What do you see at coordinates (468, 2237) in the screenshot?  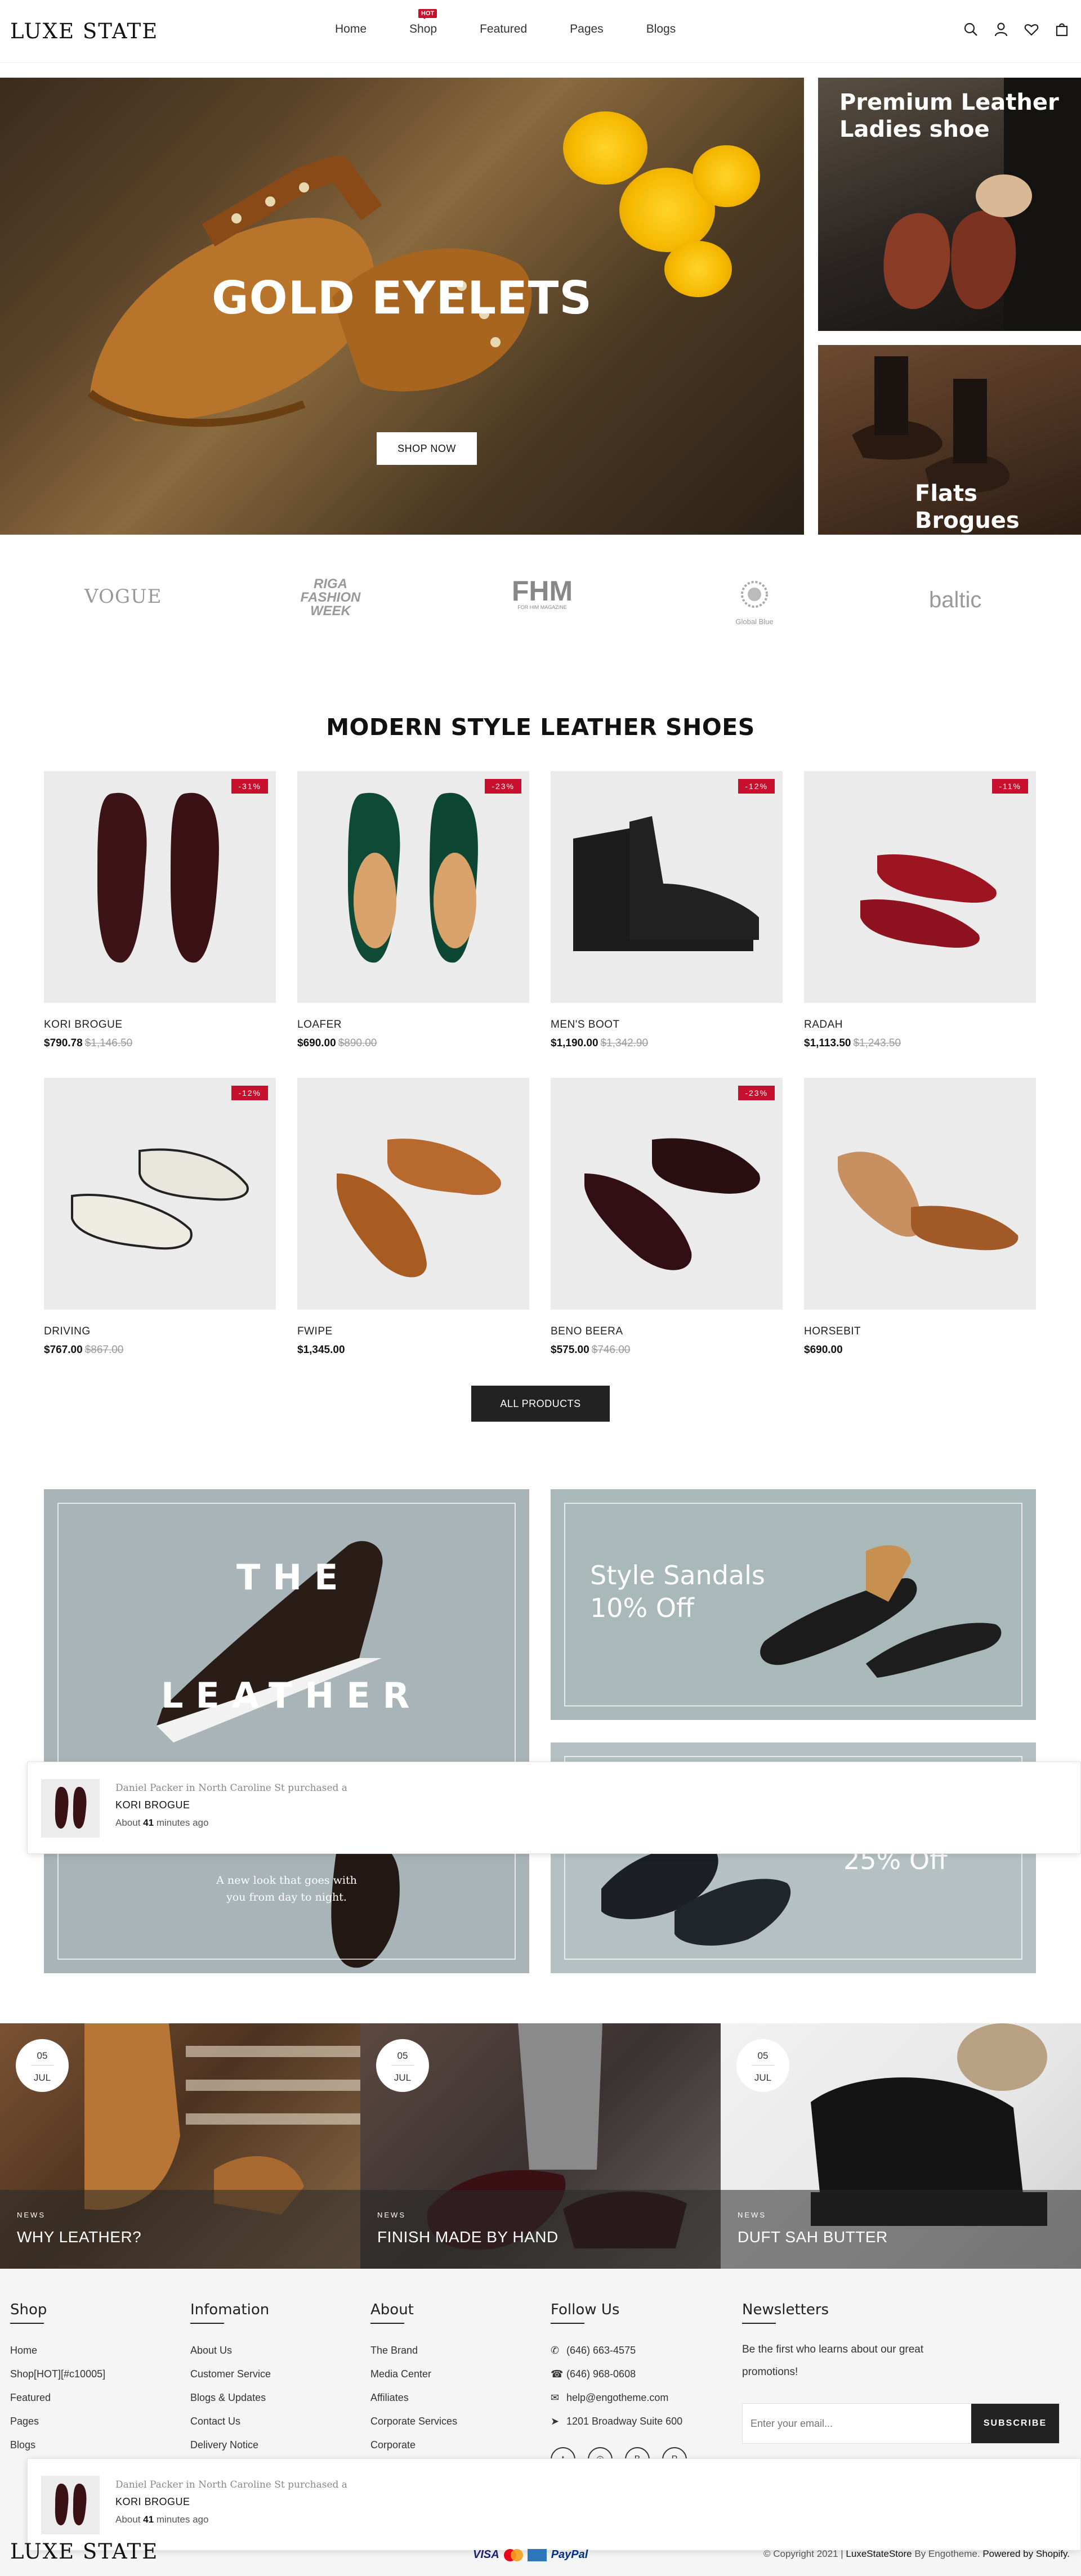 I see `blog-title: FINISH MADE BY HAND` at bounding box center [468, 2237].